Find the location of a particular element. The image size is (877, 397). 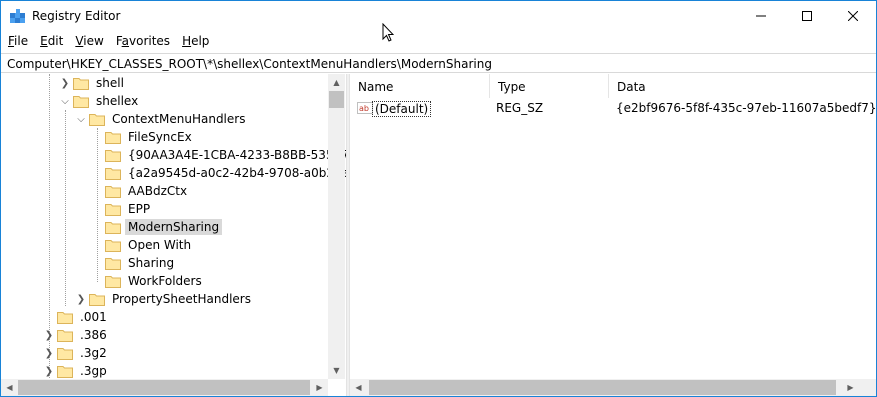

tree-item-label: Open With is located at coordinates (160, 245).